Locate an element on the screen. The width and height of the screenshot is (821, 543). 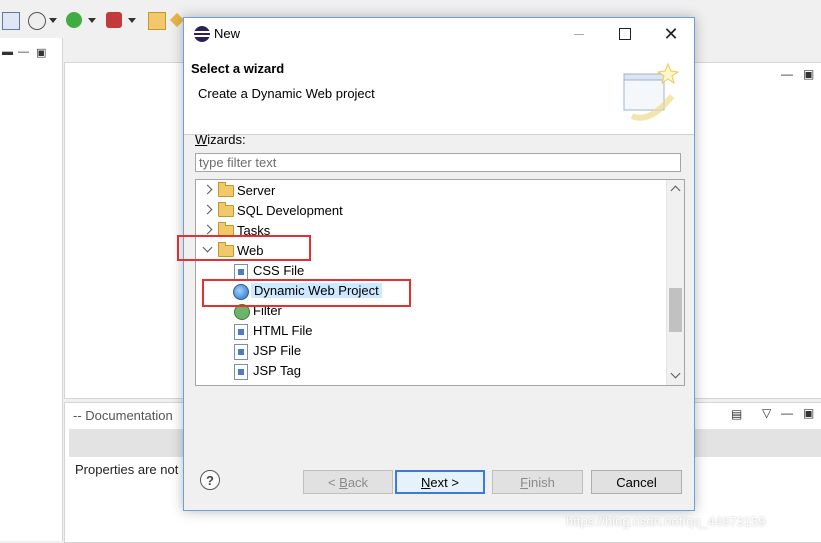
finish-button: Finish is located at coordinates (537, 482).